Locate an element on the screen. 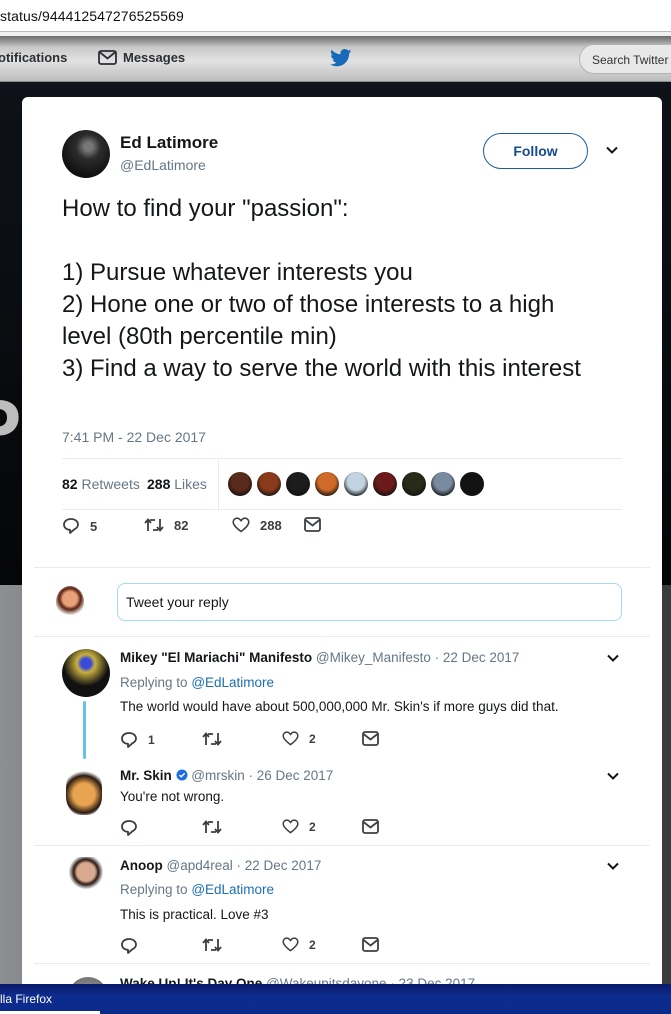 Image resolution: width=671 pixels, height=1014 pixels. reply-author-name: Anoop is located at coordinates (141, 865).